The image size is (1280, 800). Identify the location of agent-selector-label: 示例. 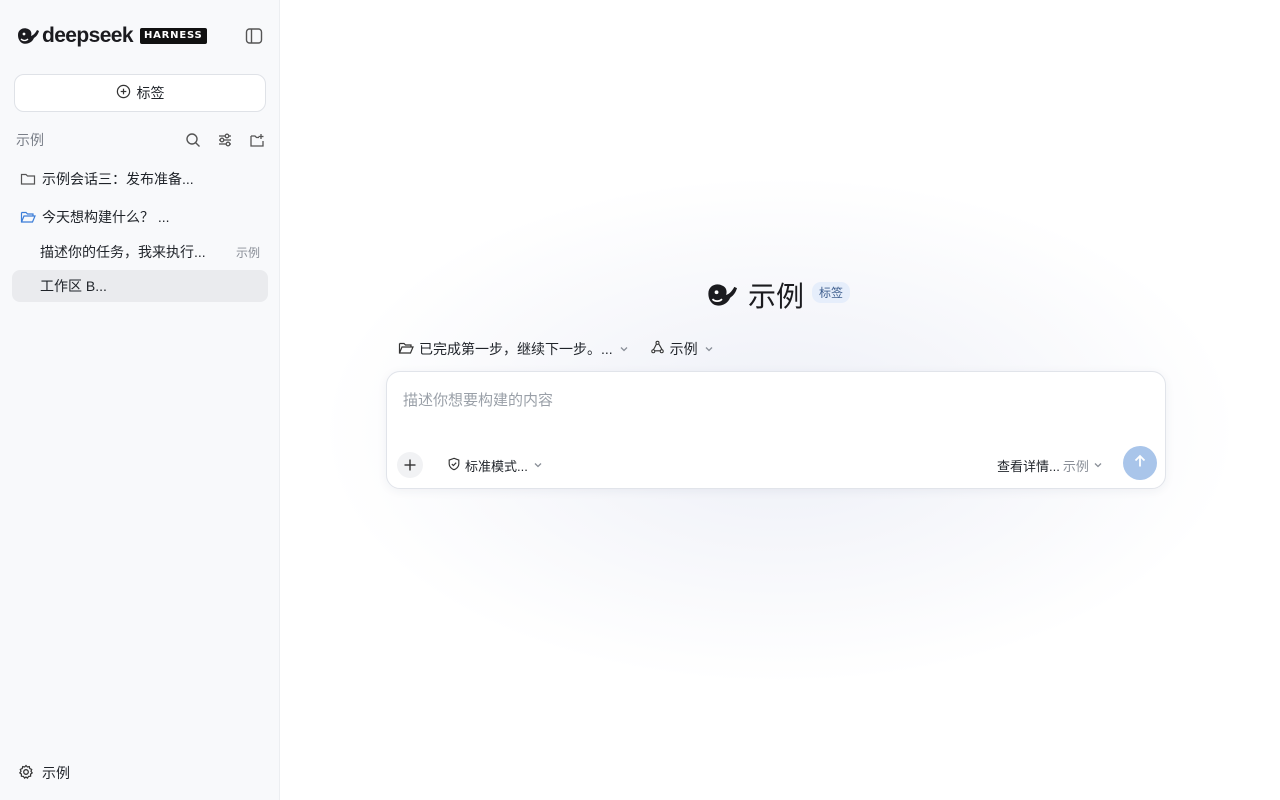
(683, 349).